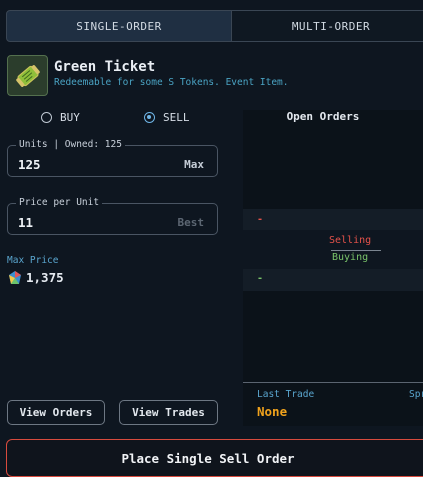 The width and height of the screenshot is (423, 477). Describe the element at coordinates (149, 117) in the screenshot. I see `radio-checked-icon` at that location.